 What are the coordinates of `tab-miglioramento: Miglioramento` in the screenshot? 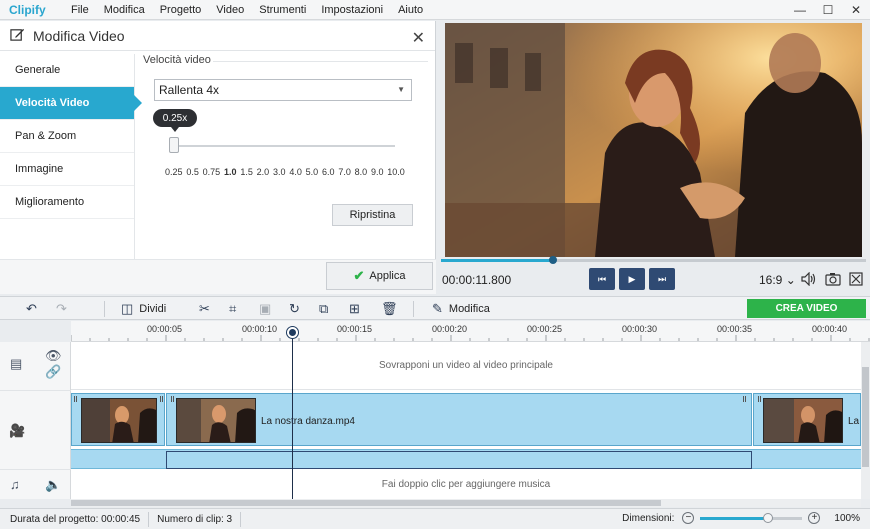 It's located at (67, 202).